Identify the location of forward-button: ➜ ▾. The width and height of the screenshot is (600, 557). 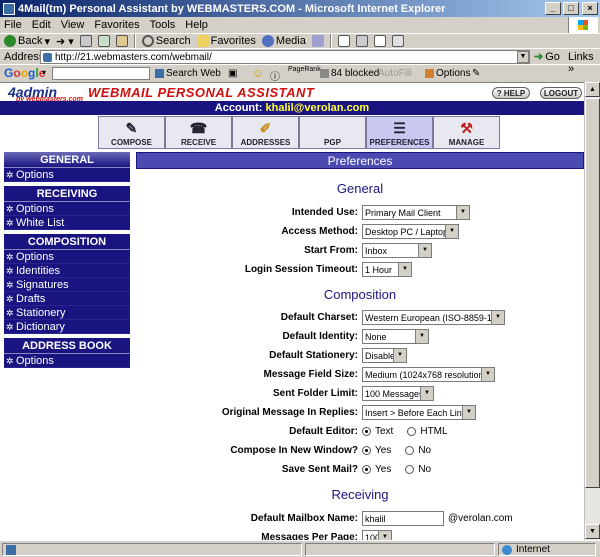
(65, 41).